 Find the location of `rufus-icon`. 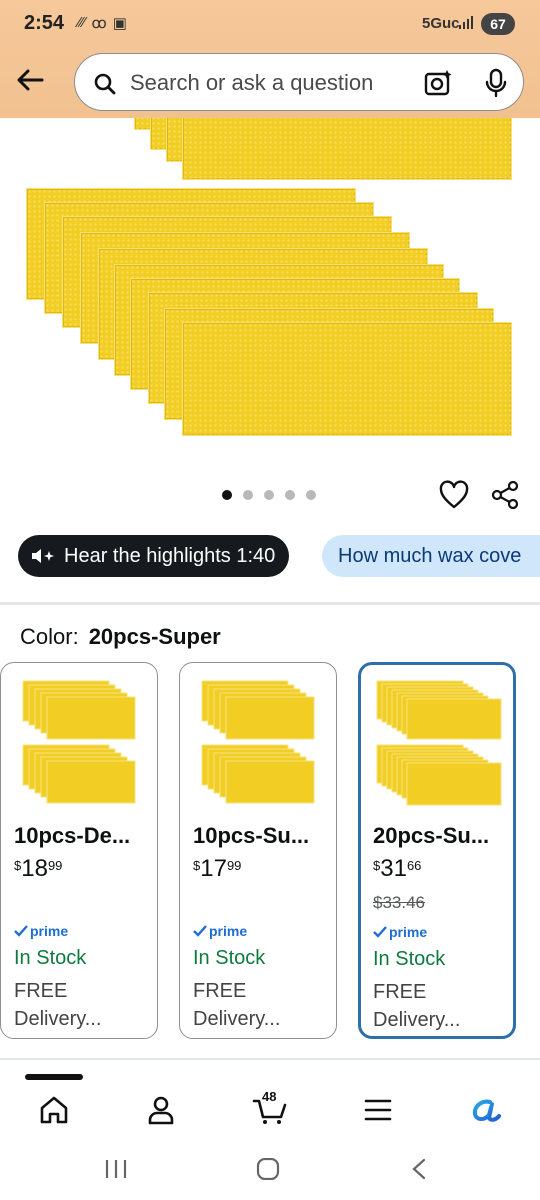

rufus-icon is located at coordinates (486, 1110).